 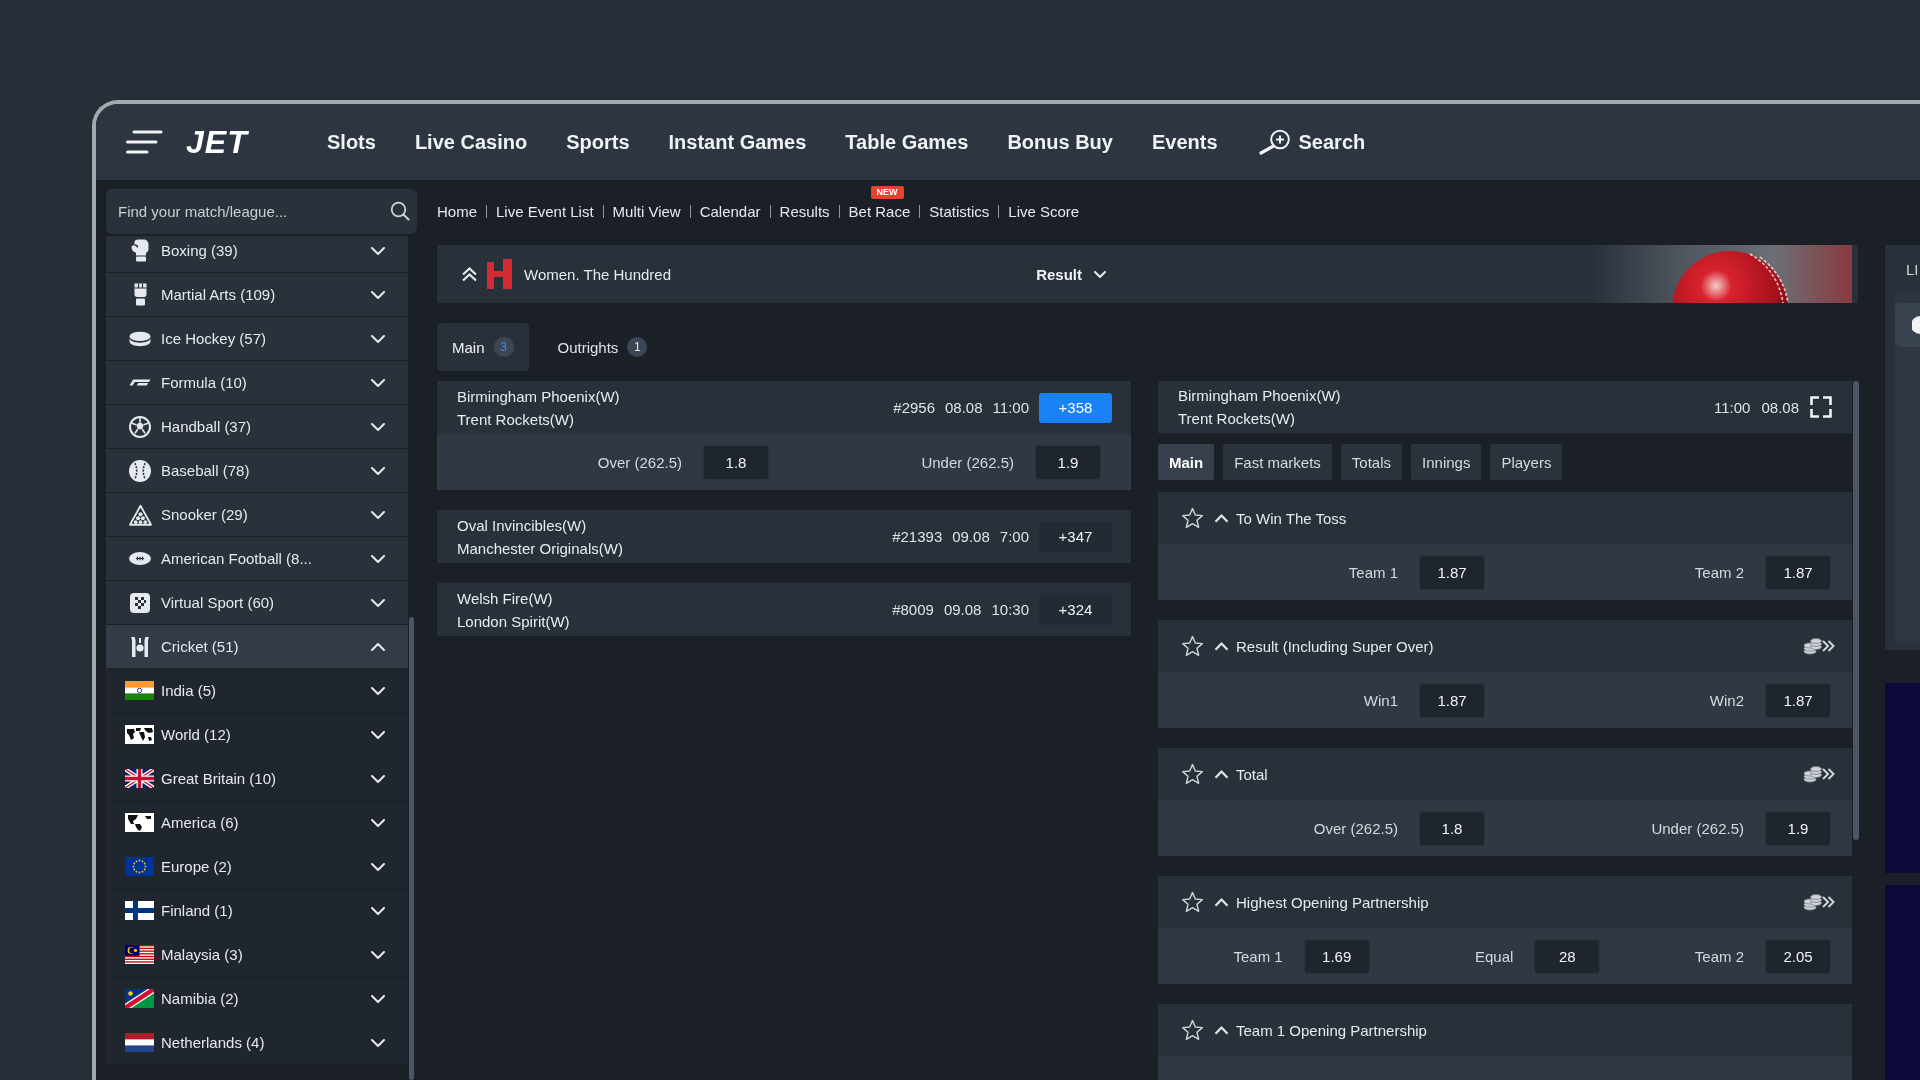 I want to click on site-logo: JET, so click(x=218, y=142).